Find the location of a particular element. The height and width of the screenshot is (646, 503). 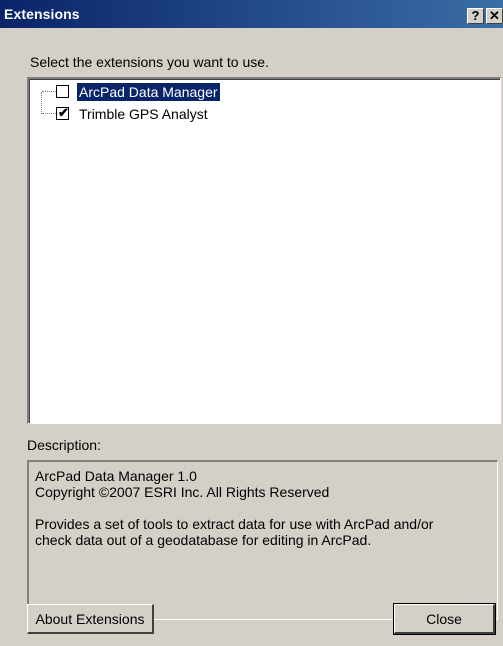

instructions-label: Select the extensions you want to use. is located at coordinates (149, 62).